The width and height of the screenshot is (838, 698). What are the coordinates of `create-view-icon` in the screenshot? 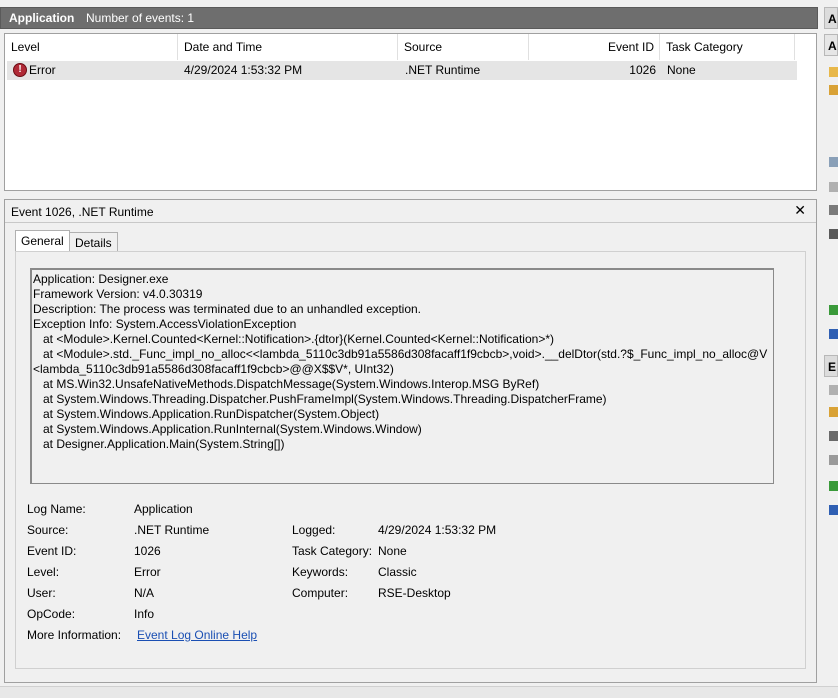 It's located at (833, 90).